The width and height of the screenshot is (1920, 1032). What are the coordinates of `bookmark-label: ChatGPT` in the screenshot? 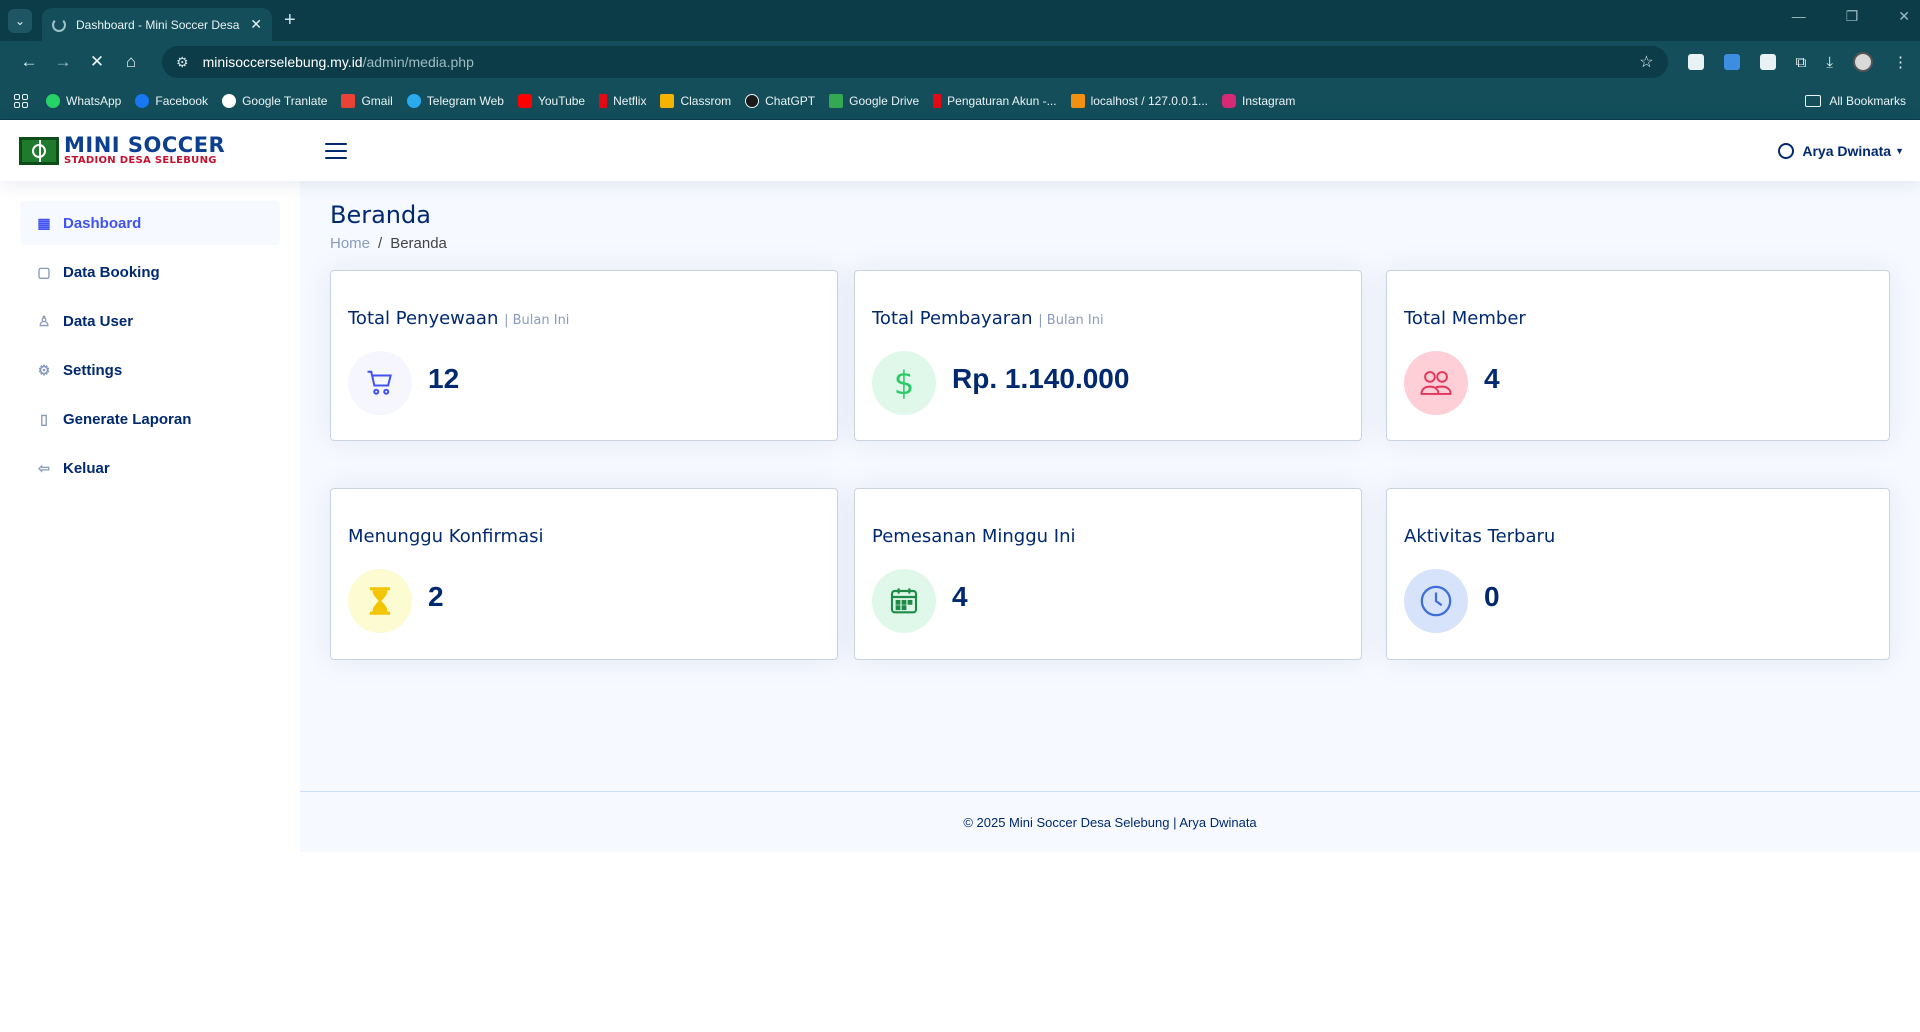 It's located at (790, 101).